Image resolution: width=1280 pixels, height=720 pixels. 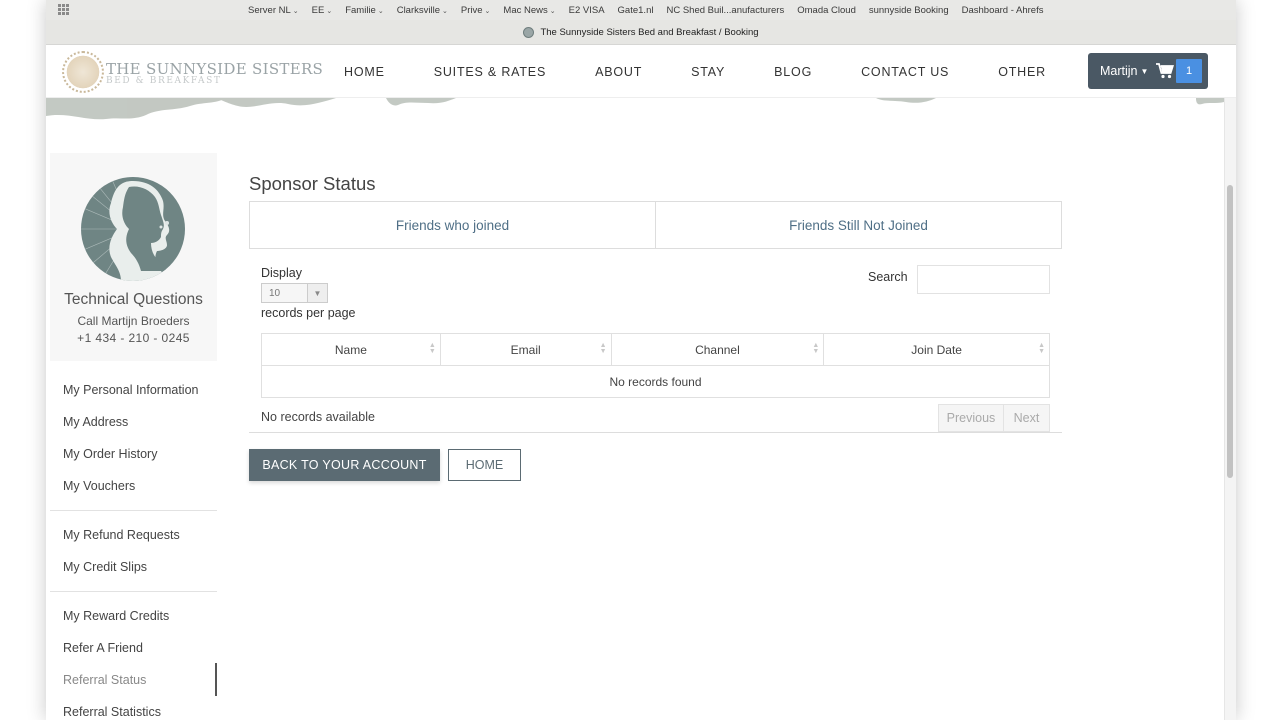 I want to click on site-logo: THE SUNNYSIDE SISTERS BED & BREAKFAST, so click(x=192, y=72).